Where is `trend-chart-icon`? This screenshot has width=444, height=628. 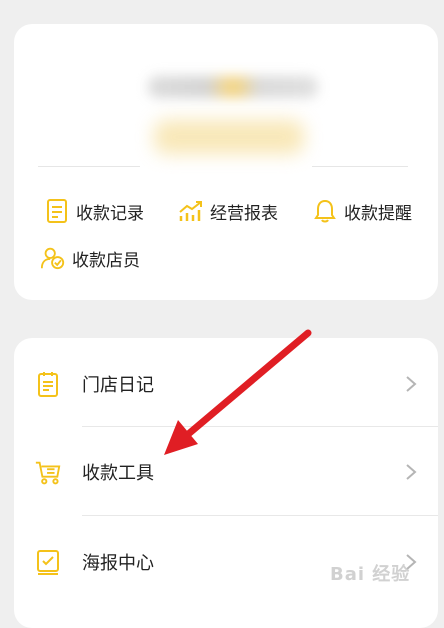
trend-chart-icon is located at coordinates (191, 211).